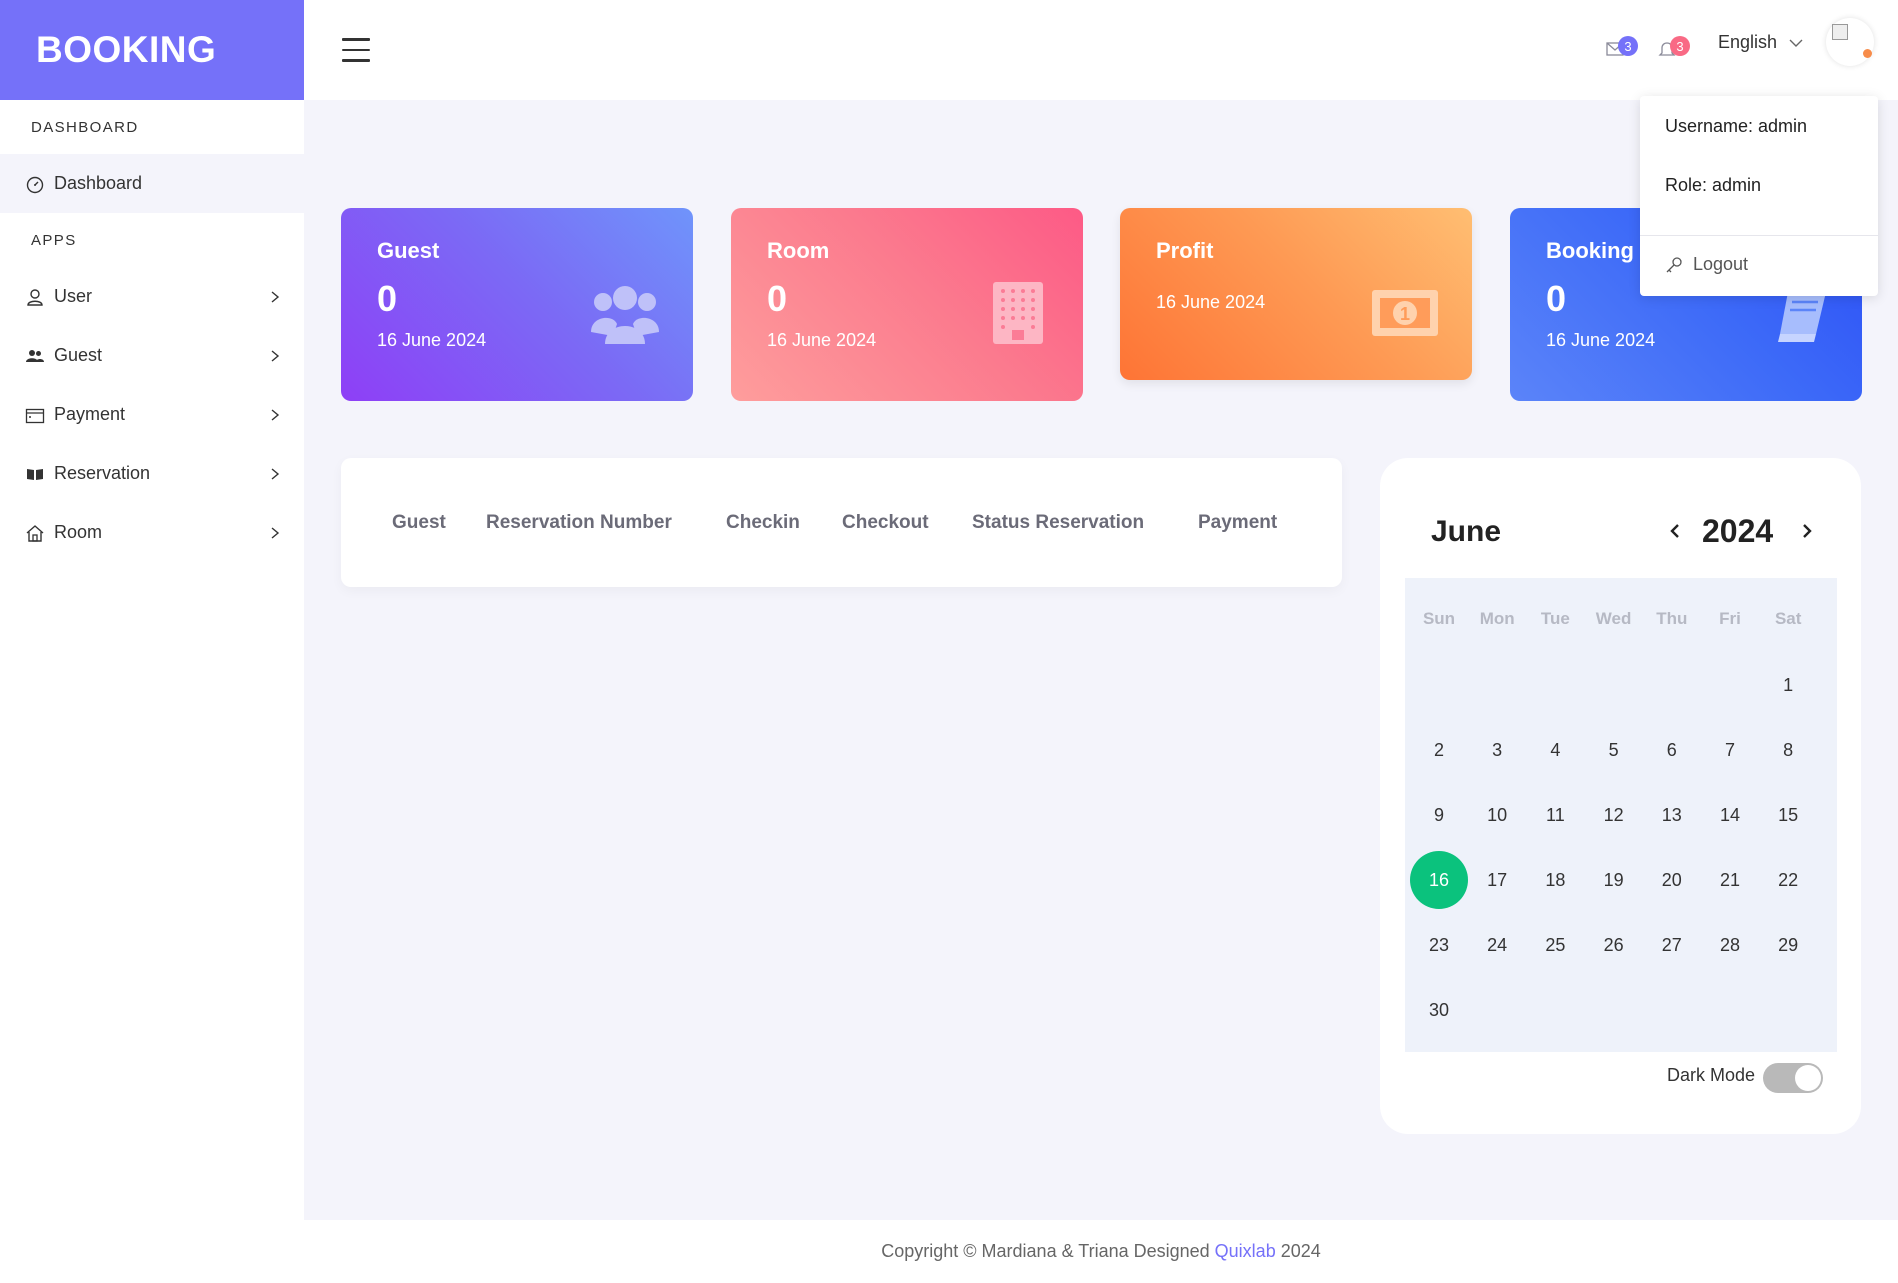 The image size is (1898, 1283). I want to click on calendar-day: 24, so click(1497, 945).